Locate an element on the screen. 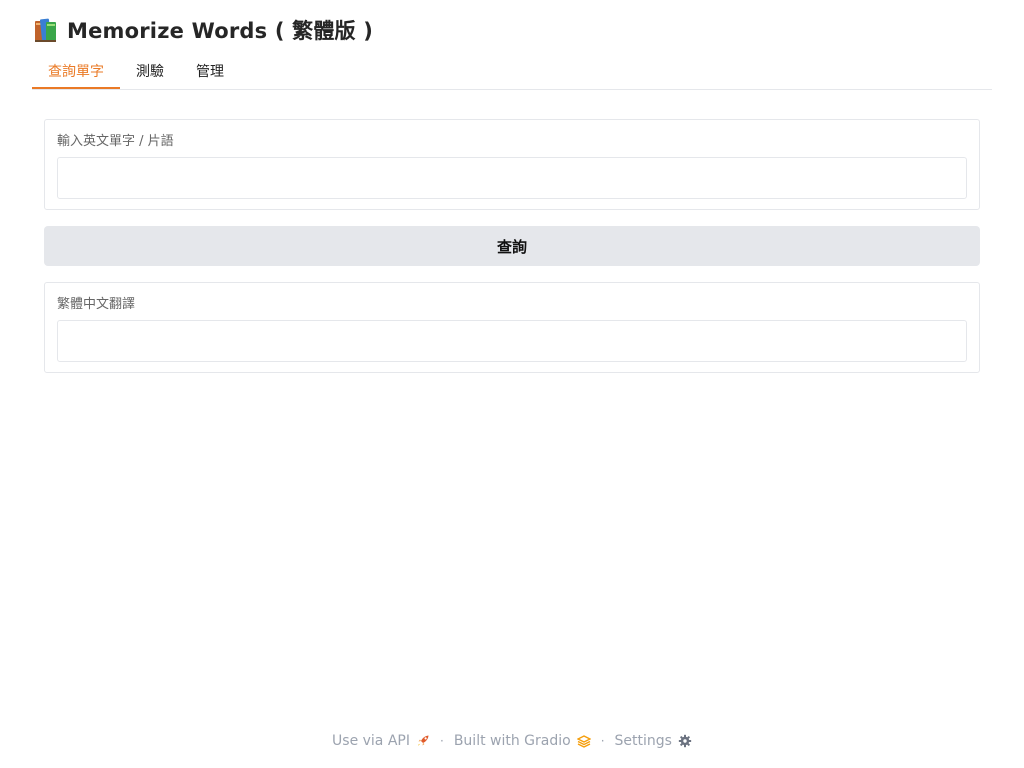  use-via-api-link: Use via API is located at coordinates (381, 741).